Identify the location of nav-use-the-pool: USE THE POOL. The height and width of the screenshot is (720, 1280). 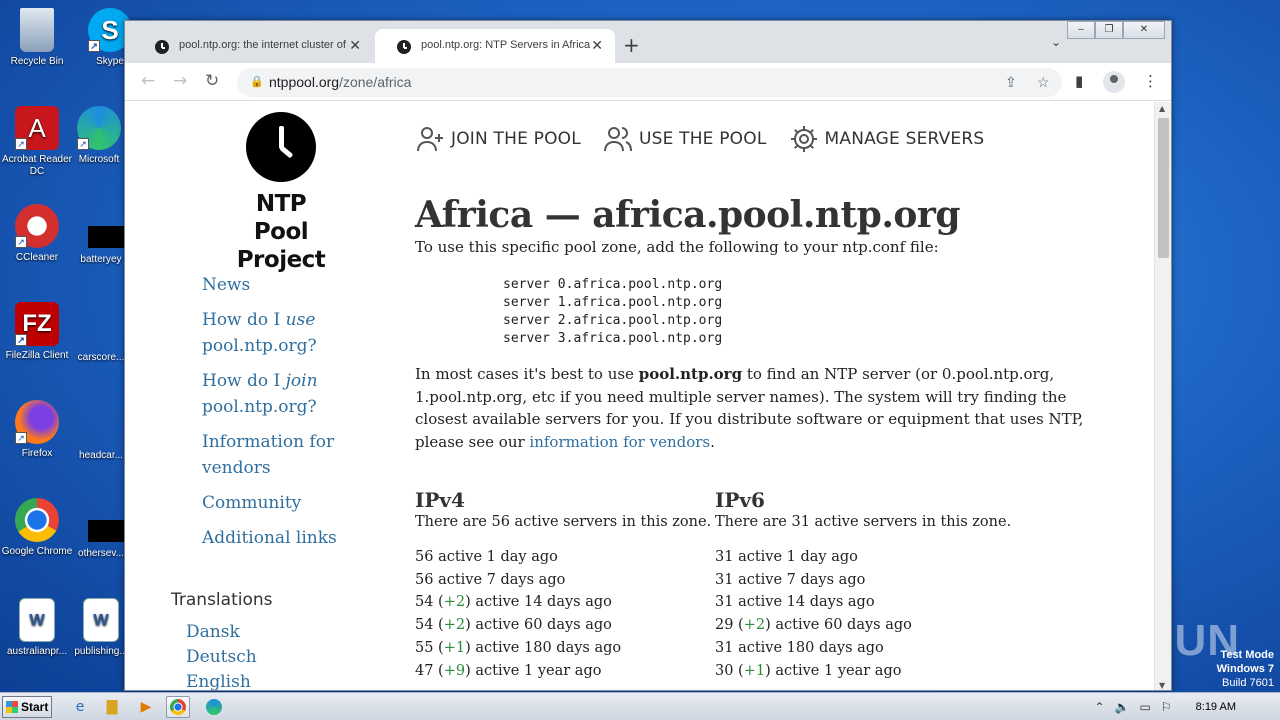
(685, 139).